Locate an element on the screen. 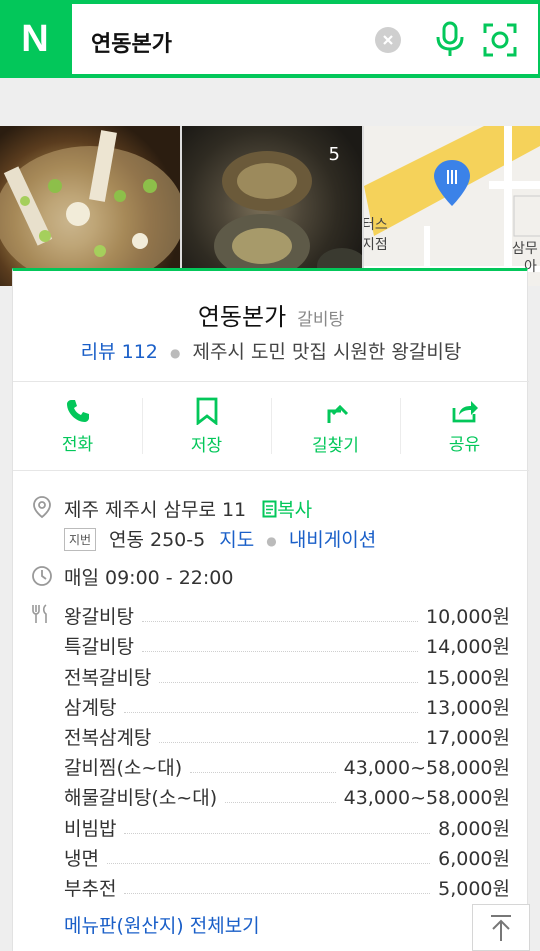 Image resolution: width=540 pixels, height=951 pixels. menu-item-name: 전복삼계탕 is located at coordinates (108, 737).